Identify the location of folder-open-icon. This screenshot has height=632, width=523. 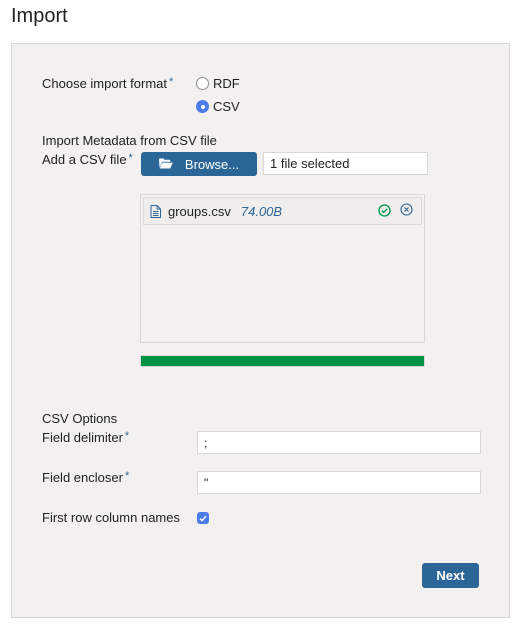
(165, 164).